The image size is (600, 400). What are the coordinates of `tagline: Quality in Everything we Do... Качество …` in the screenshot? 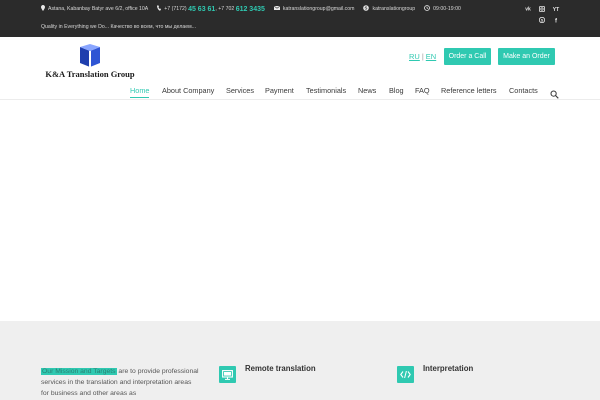 It's located at (119, 27).